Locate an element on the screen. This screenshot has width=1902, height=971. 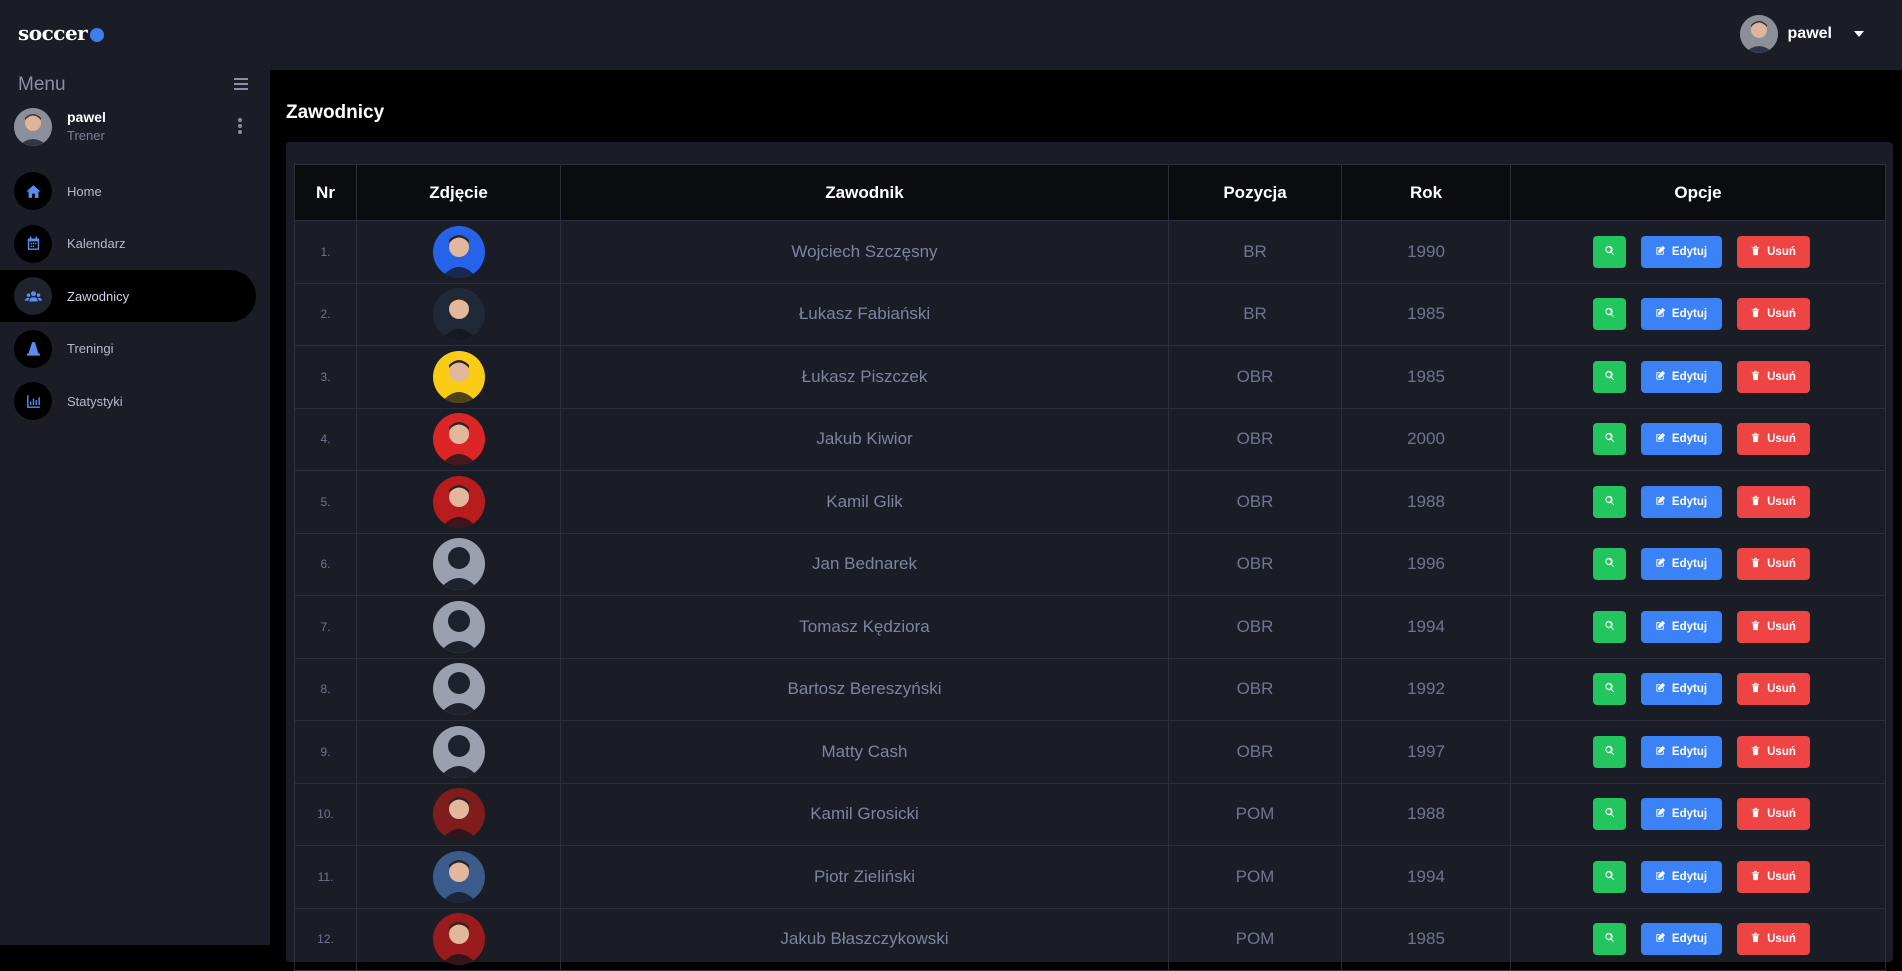
brand-logo: soccer is located at coordinates (61, 33).